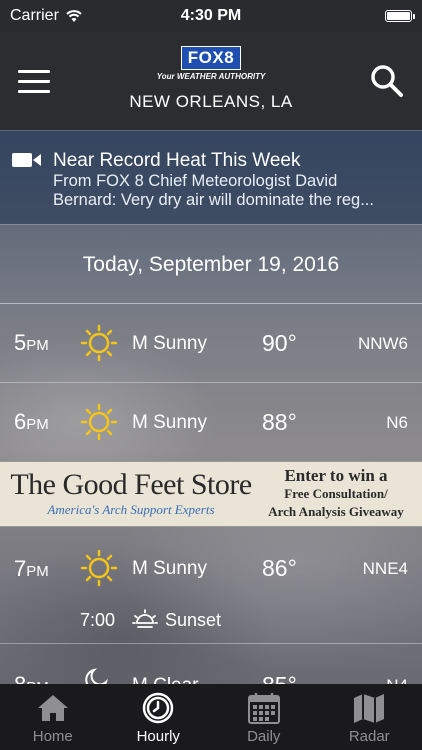  Describe the element at coordinates (34, 82) in the screenshot. I see `hamburger-icon` at that location.